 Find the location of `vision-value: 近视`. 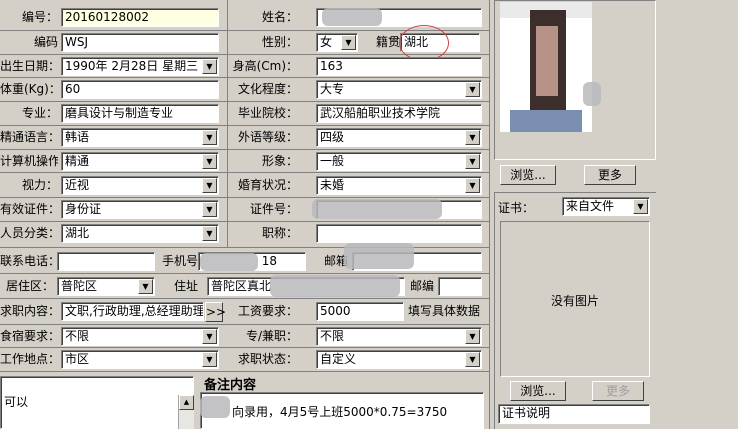

vision-value: 近视 is located at coordinates (77, 185).